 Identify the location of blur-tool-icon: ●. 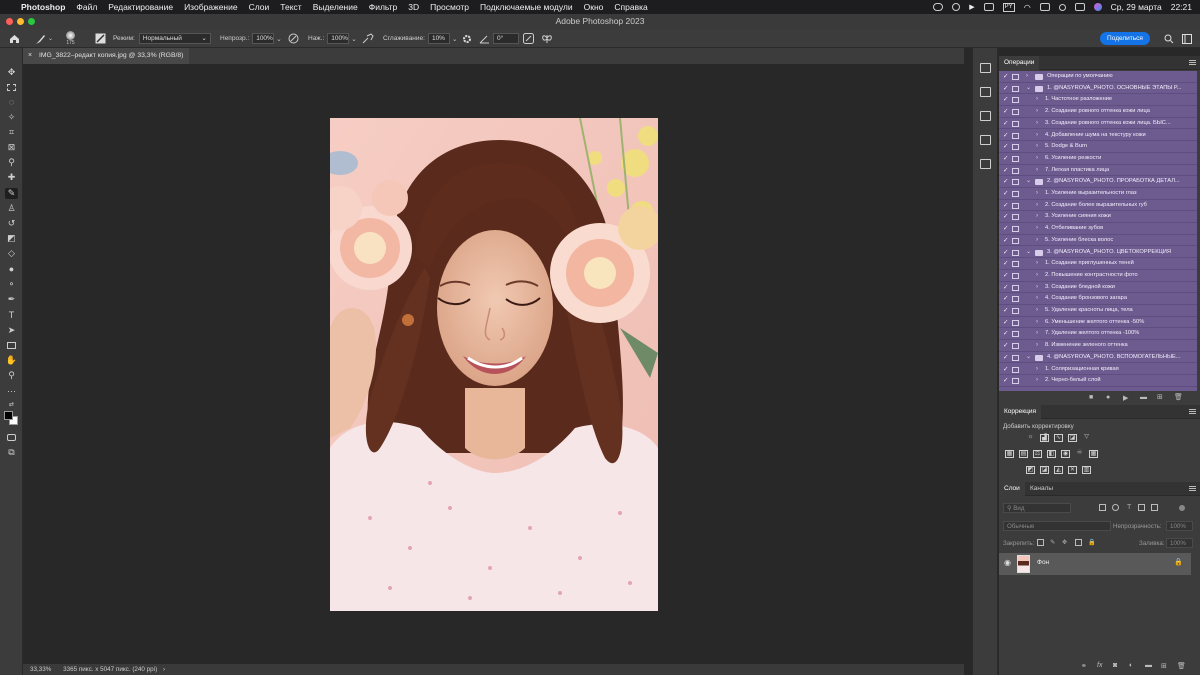
(11, 269).